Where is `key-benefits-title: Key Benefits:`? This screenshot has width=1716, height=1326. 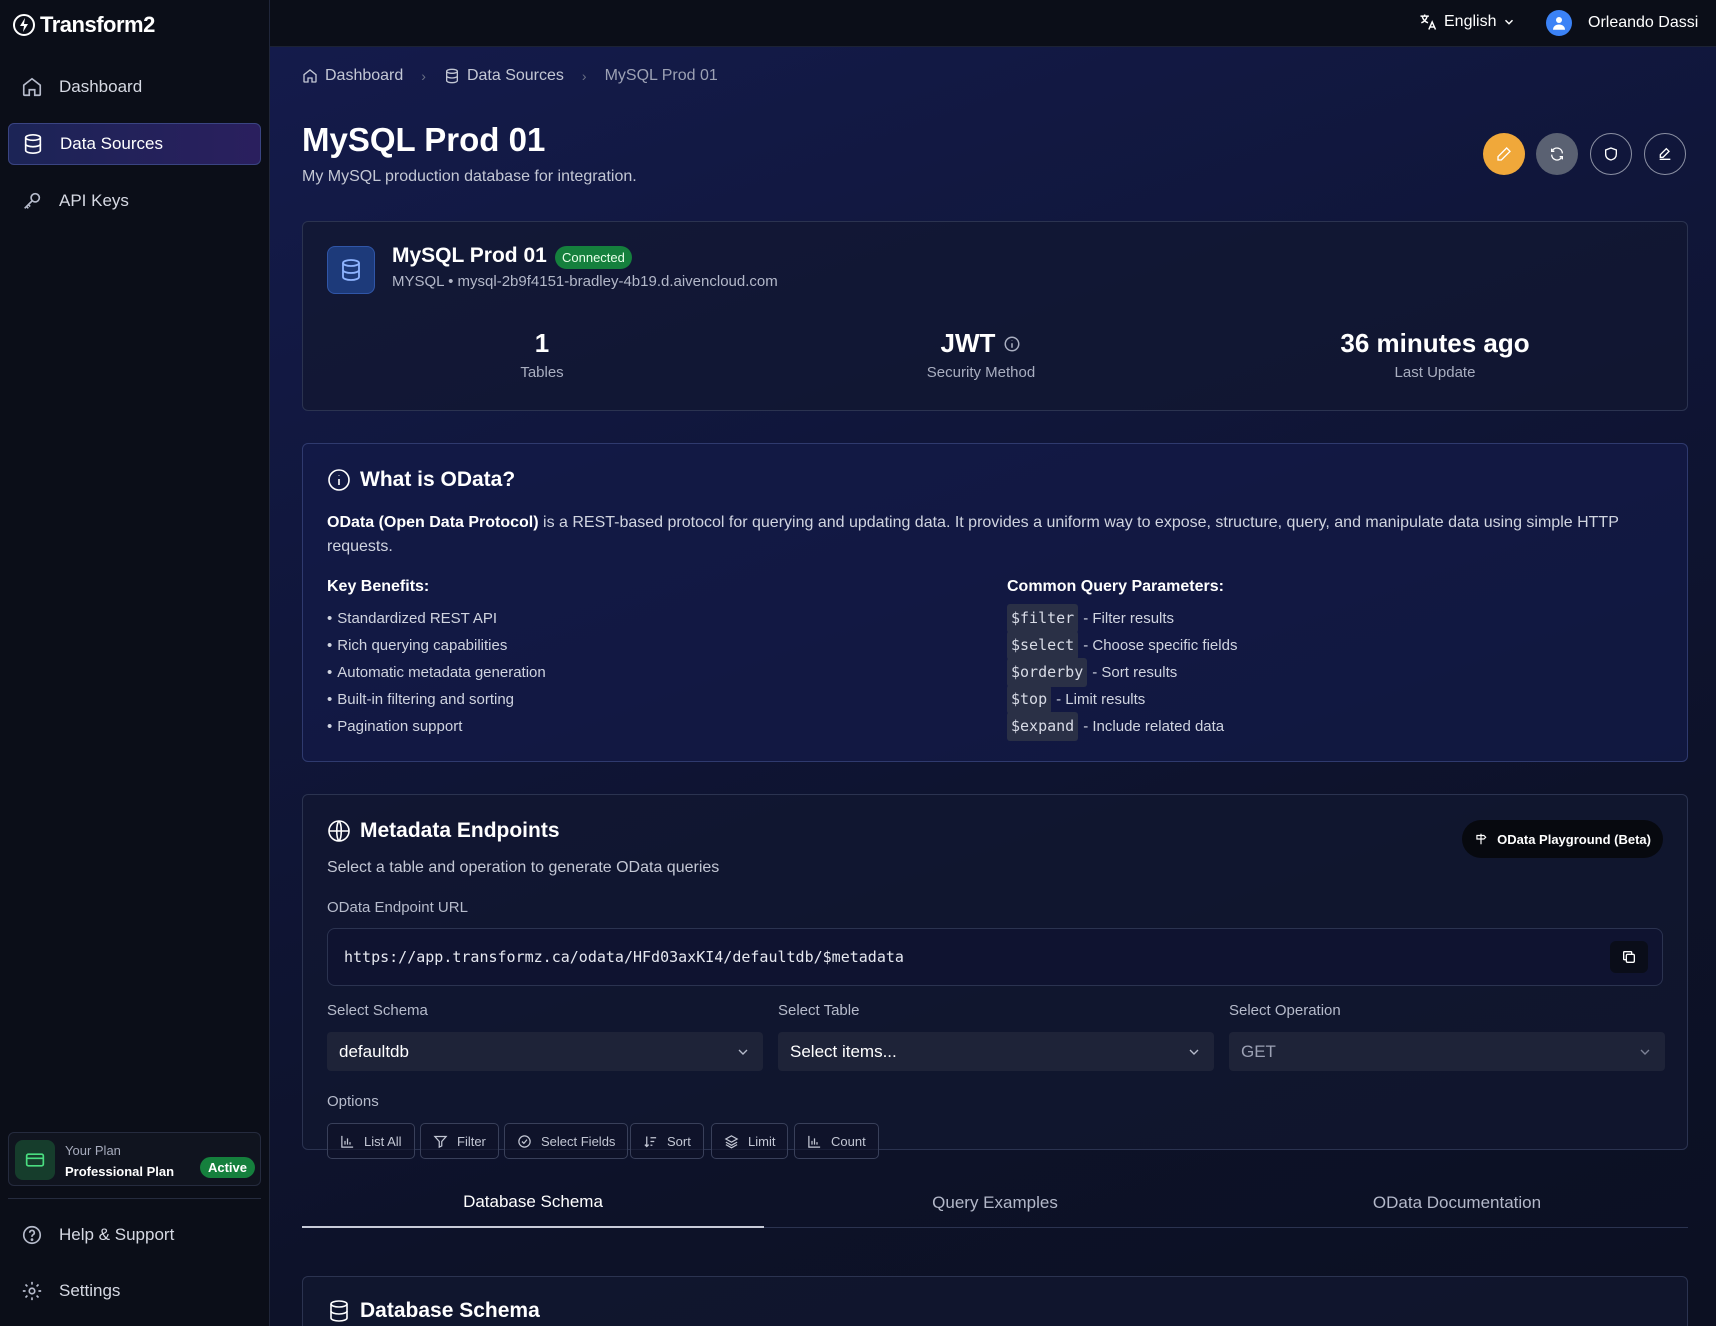 key-benefits-title: Key Benefits: is located at coordinates (378, 586).